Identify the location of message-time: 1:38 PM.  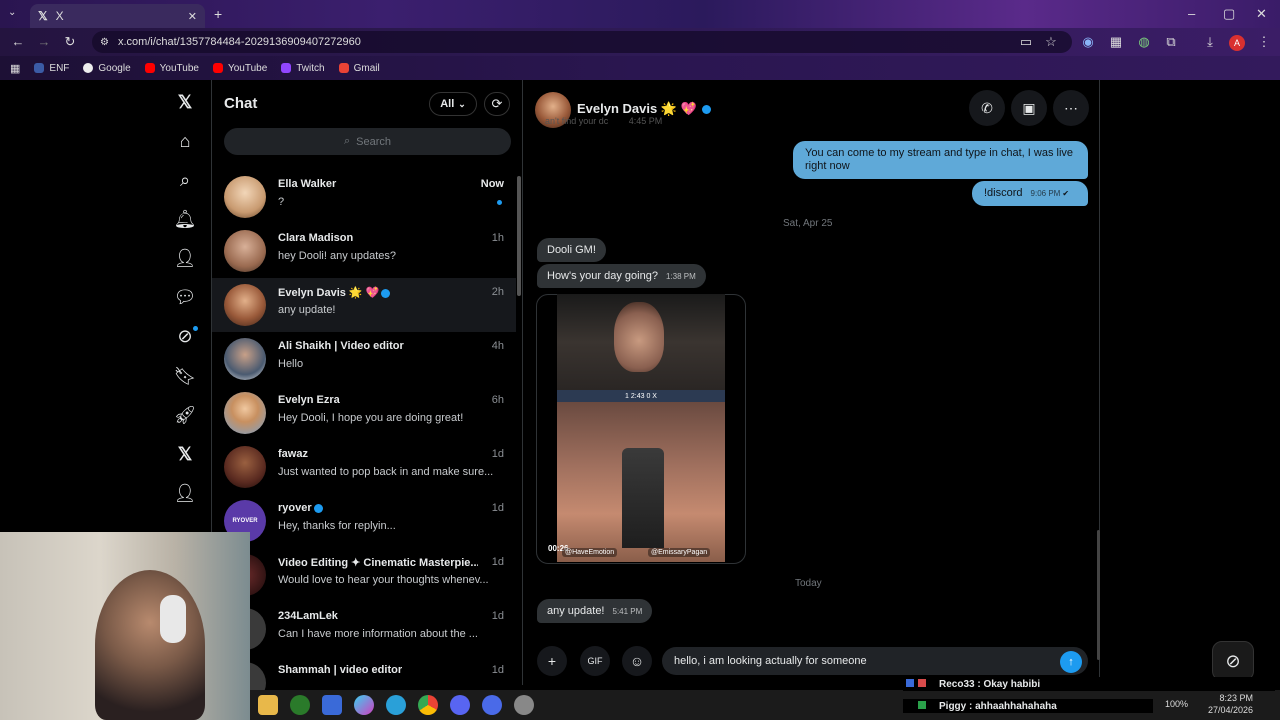
(680, 276).